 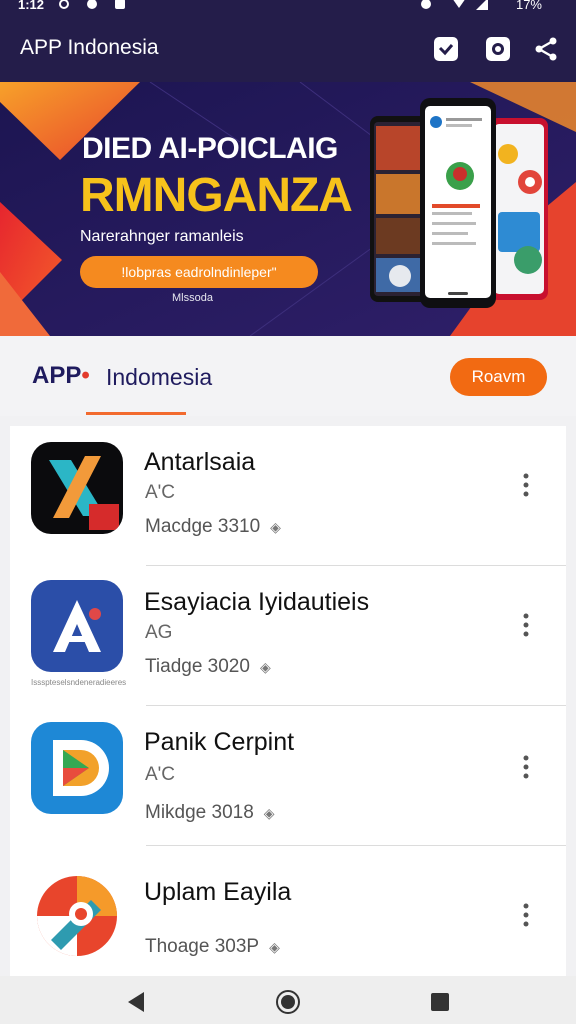 I want to click on banner-headline: DIED AI-POICLAIG, so click(x=210, y=148).